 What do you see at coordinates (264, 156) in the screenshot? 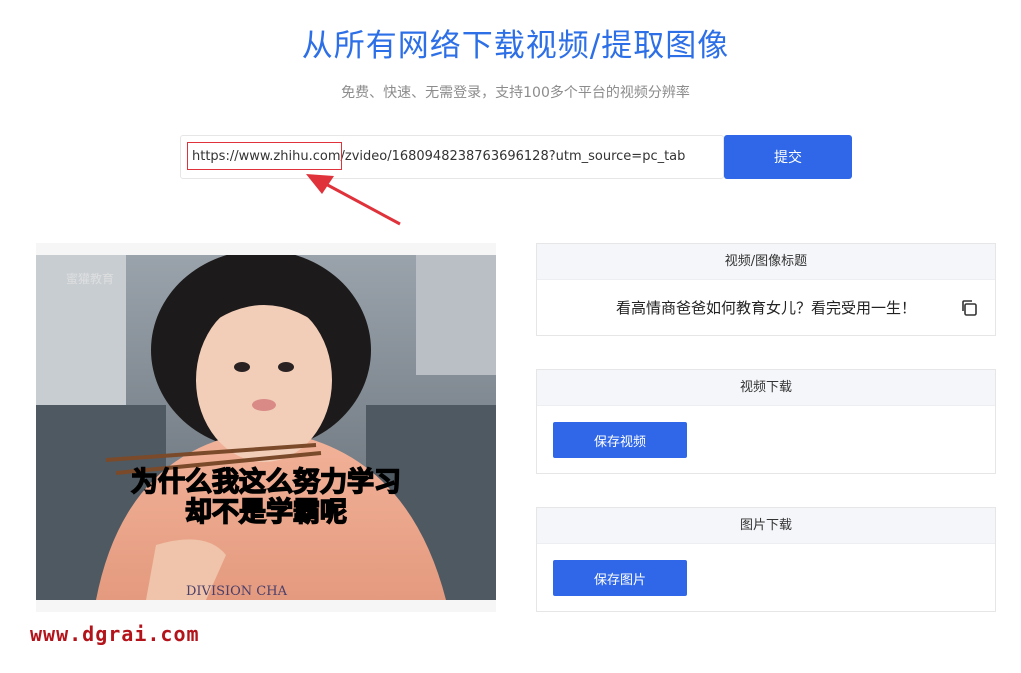
I see `domain-highlight-box` at bounding box center [264, 156].